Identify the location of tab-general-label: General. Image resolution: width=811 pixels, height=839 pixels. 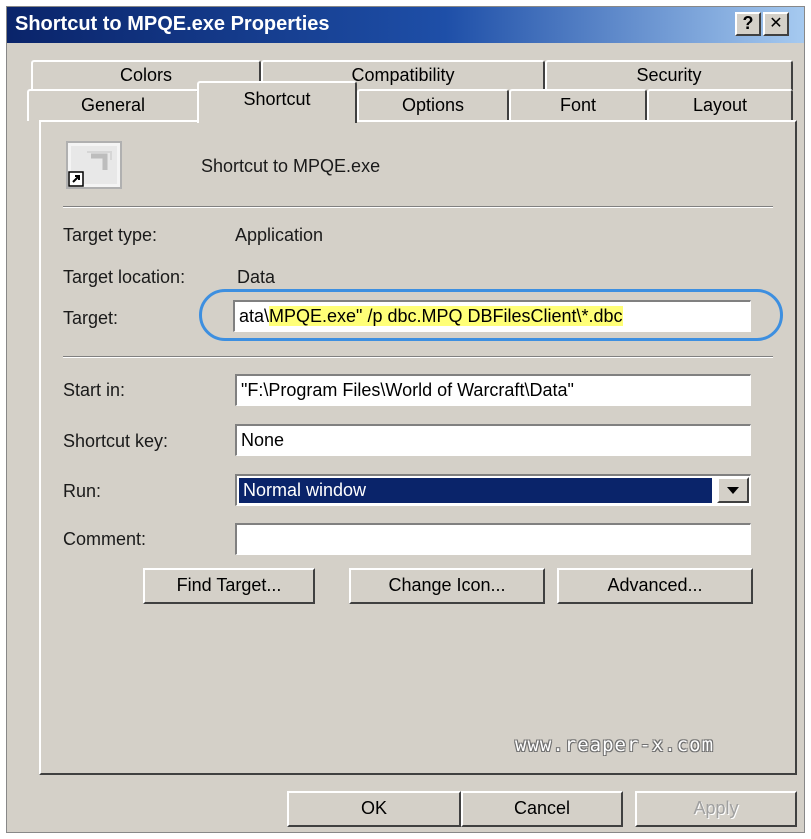
(113, 105).